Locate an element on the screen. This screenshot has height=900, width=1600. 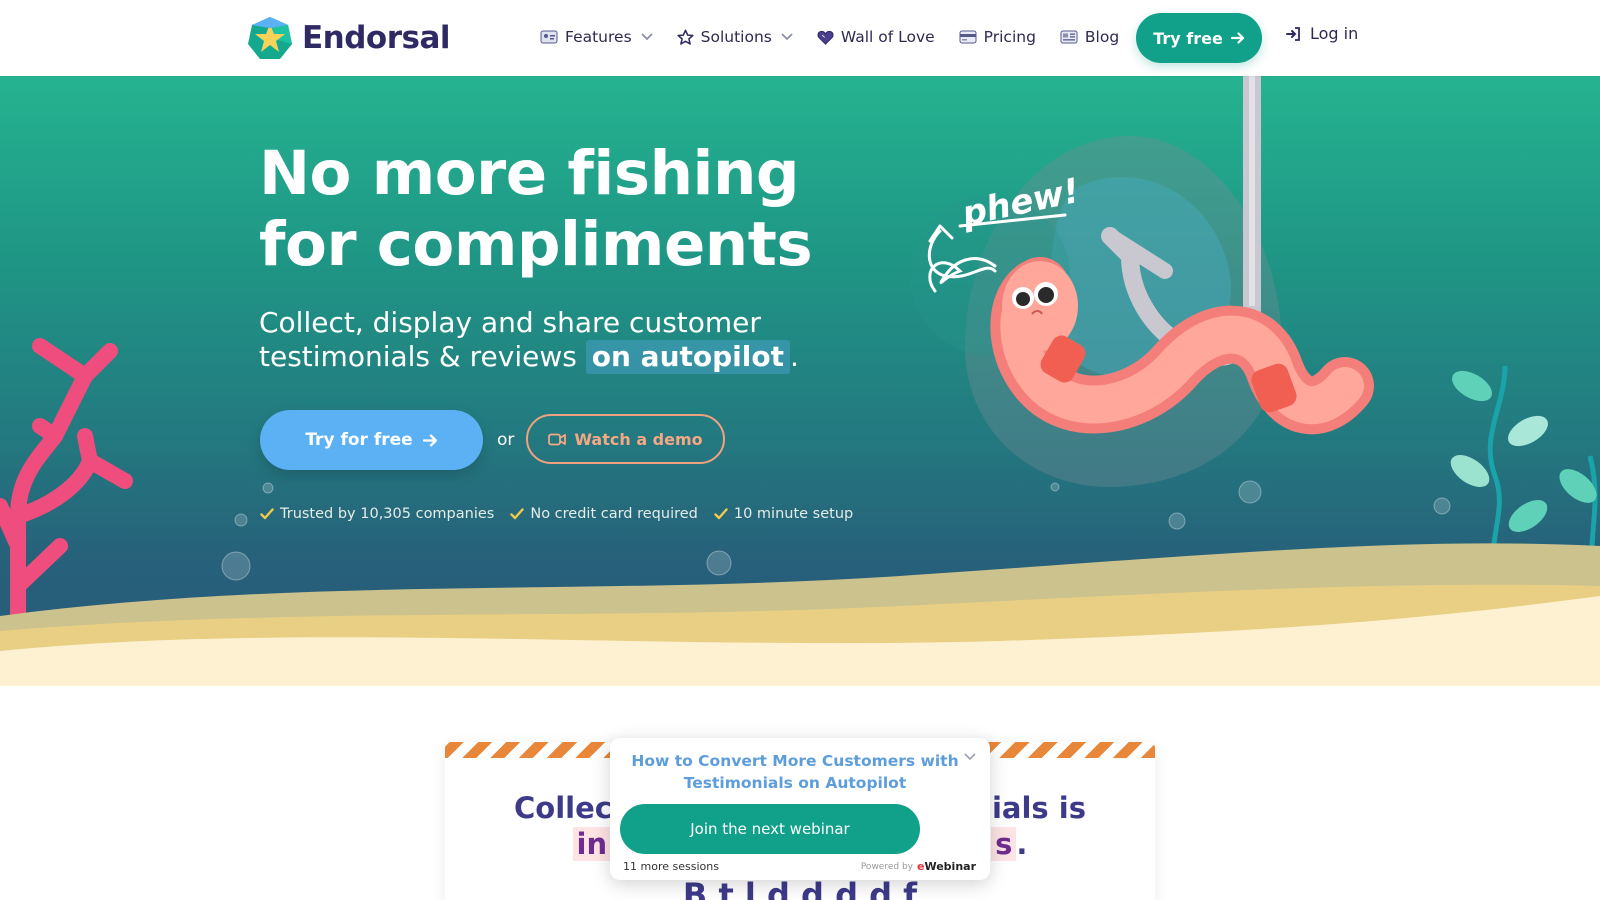
nav-item-pricing: Pricing is located at coordinates (997, 37).